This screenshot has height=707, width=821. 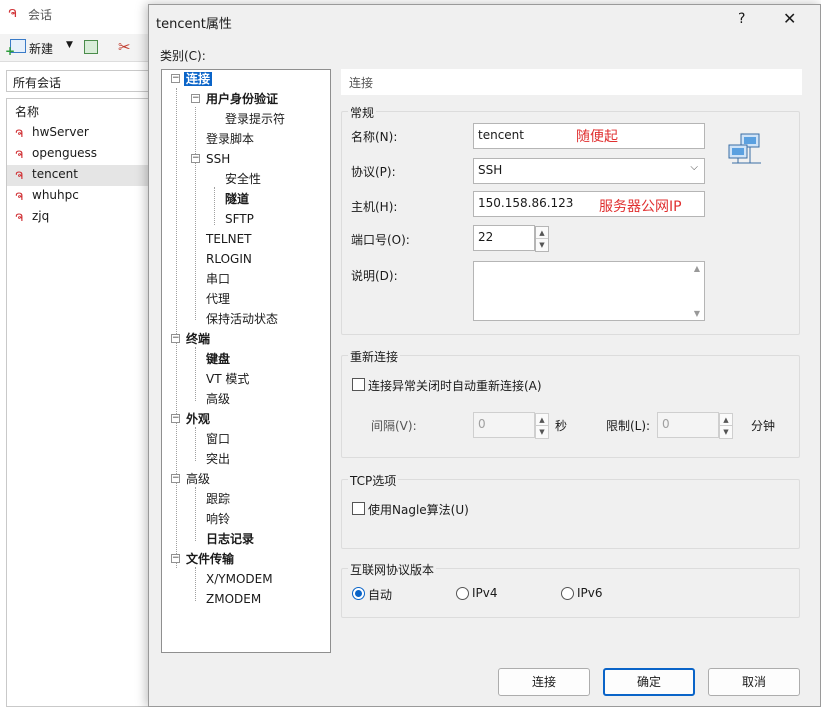 What do you see at coordinates (83, 111) in the screenshot?
I see `session-list-header: 名称` at bounding box center [83, 111].